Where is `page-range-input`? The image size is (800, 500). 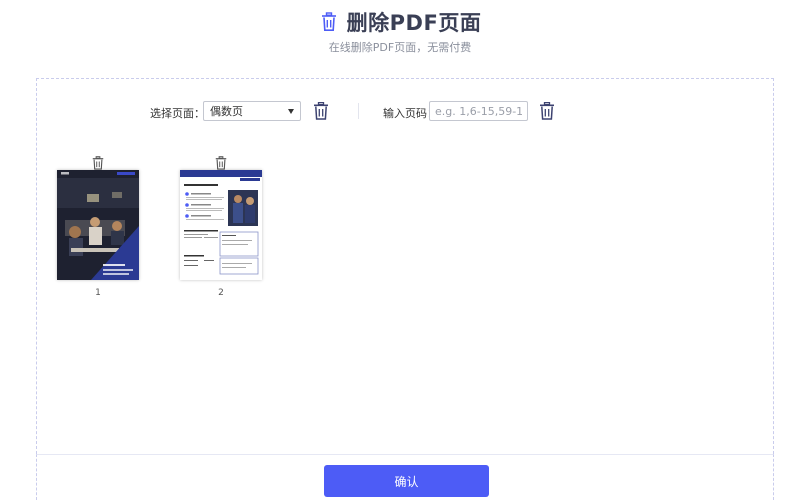
page-range-input is located at coordinates (478, 111).